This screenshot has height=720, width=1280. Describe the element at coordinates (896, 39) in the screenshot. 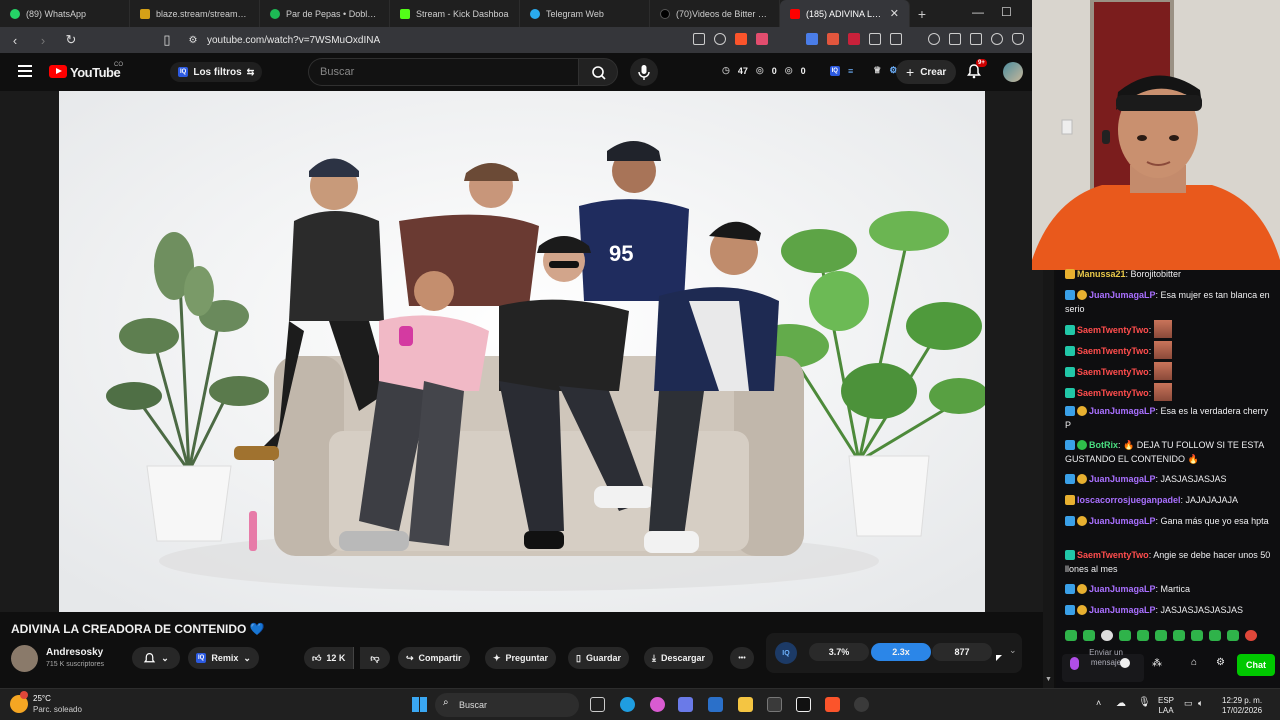

I see `capture-icon` at that location.